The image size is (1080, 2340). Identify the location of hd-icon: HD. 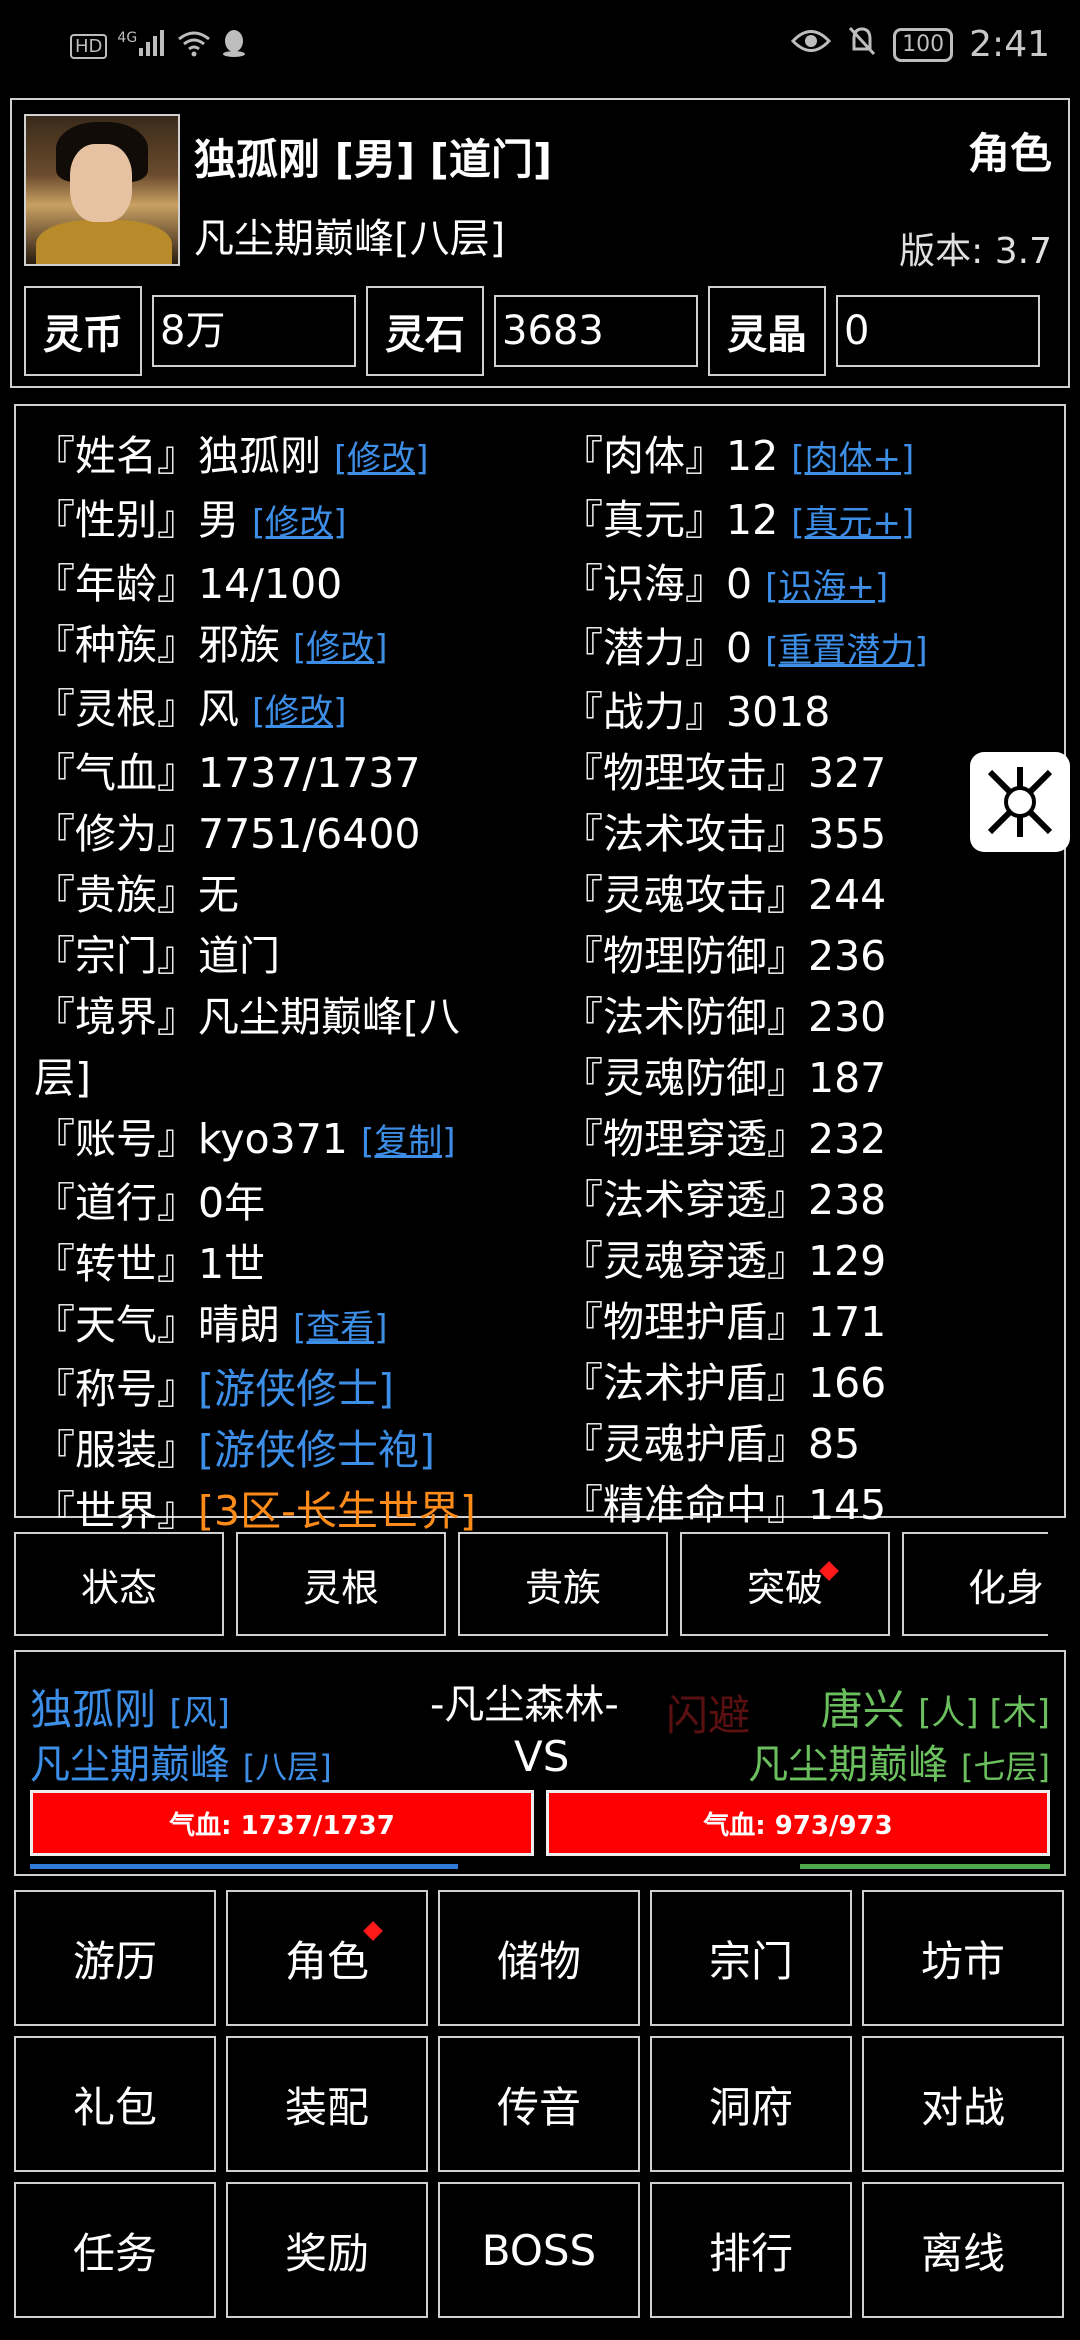
(89, 46).